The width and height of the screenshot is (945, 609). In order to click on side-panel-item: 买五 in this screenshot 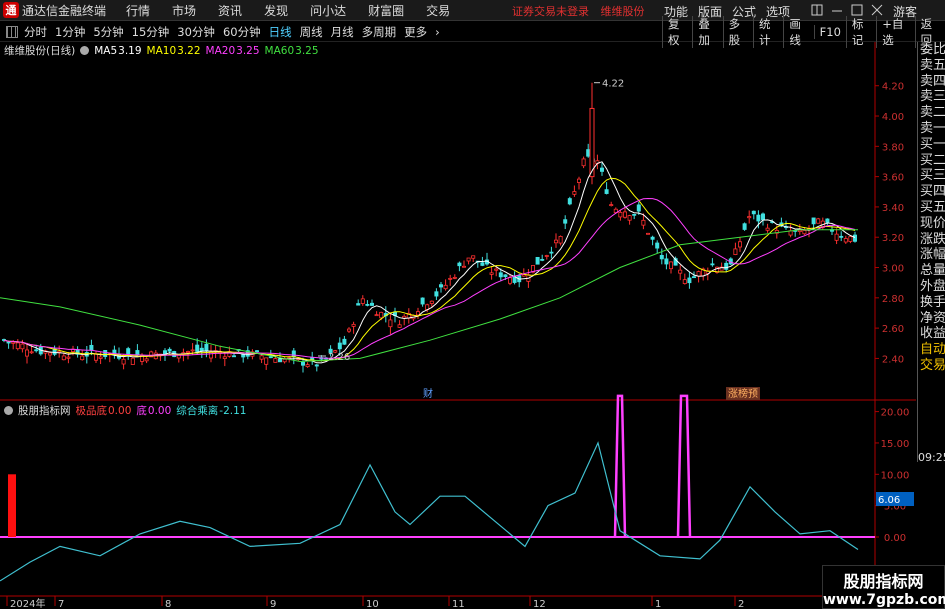, I will do `click(931, 208)`.